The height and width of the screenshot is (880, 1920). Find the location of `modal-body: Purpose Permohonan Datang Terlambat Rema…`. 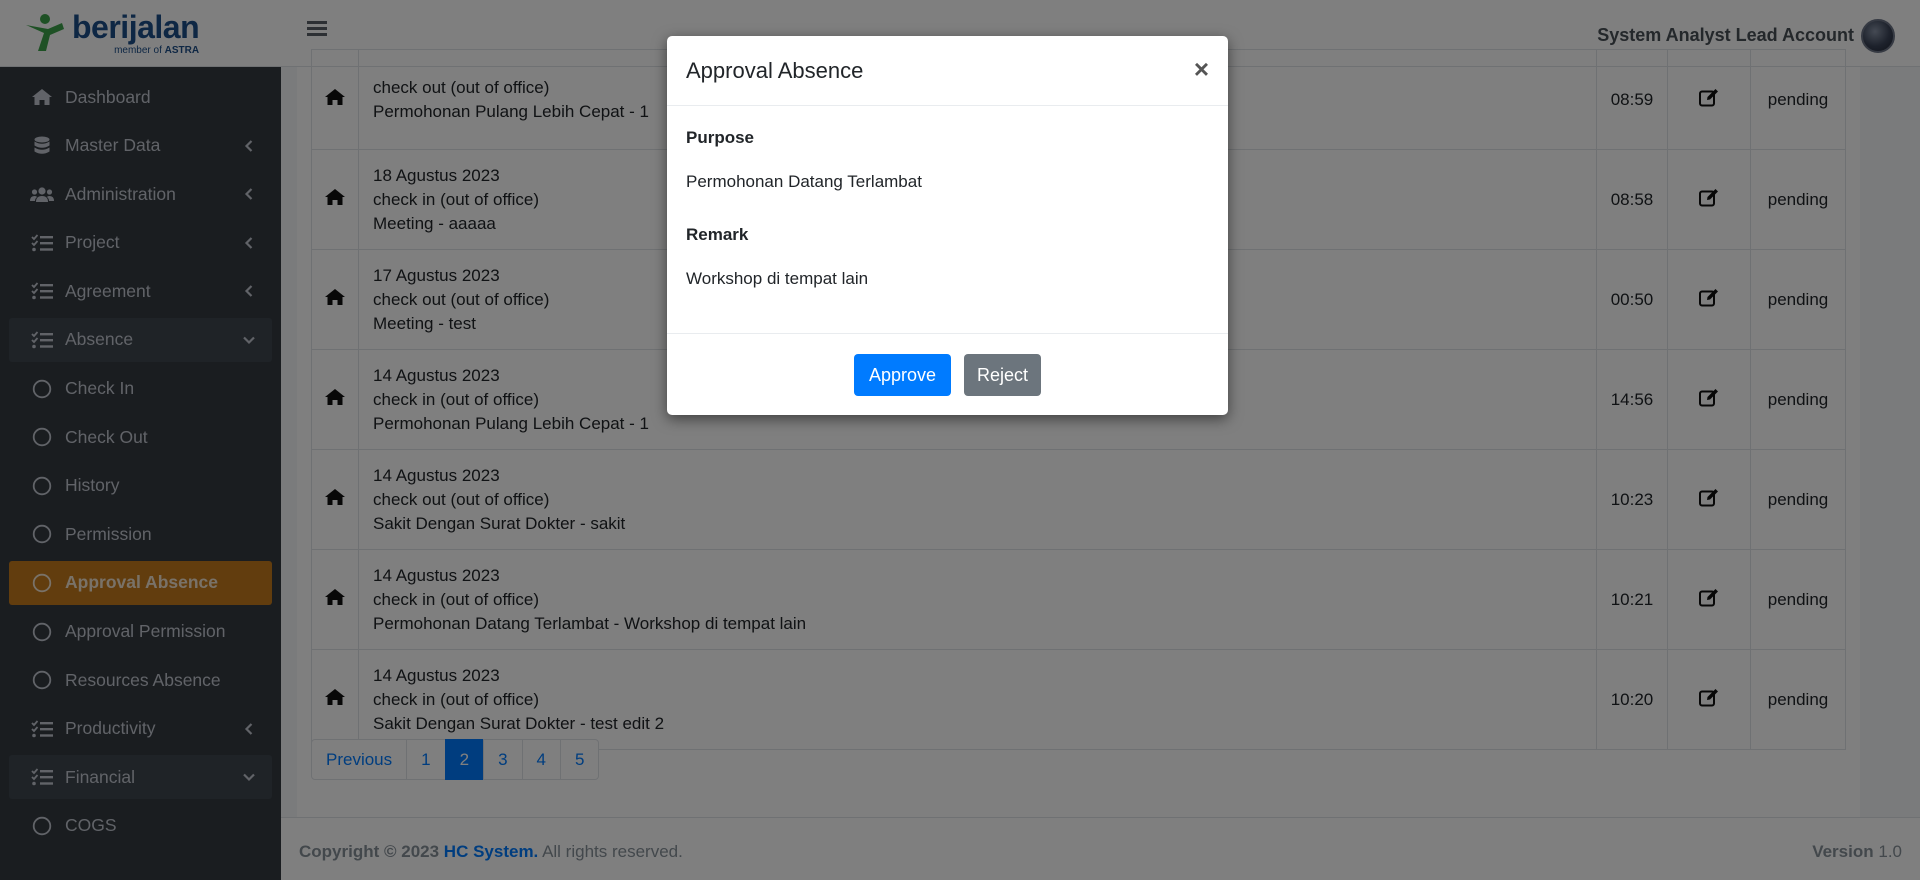

modal-body: Purpose Permohonan Datang Terlambat Rema… is located at coordinates (947, 220).